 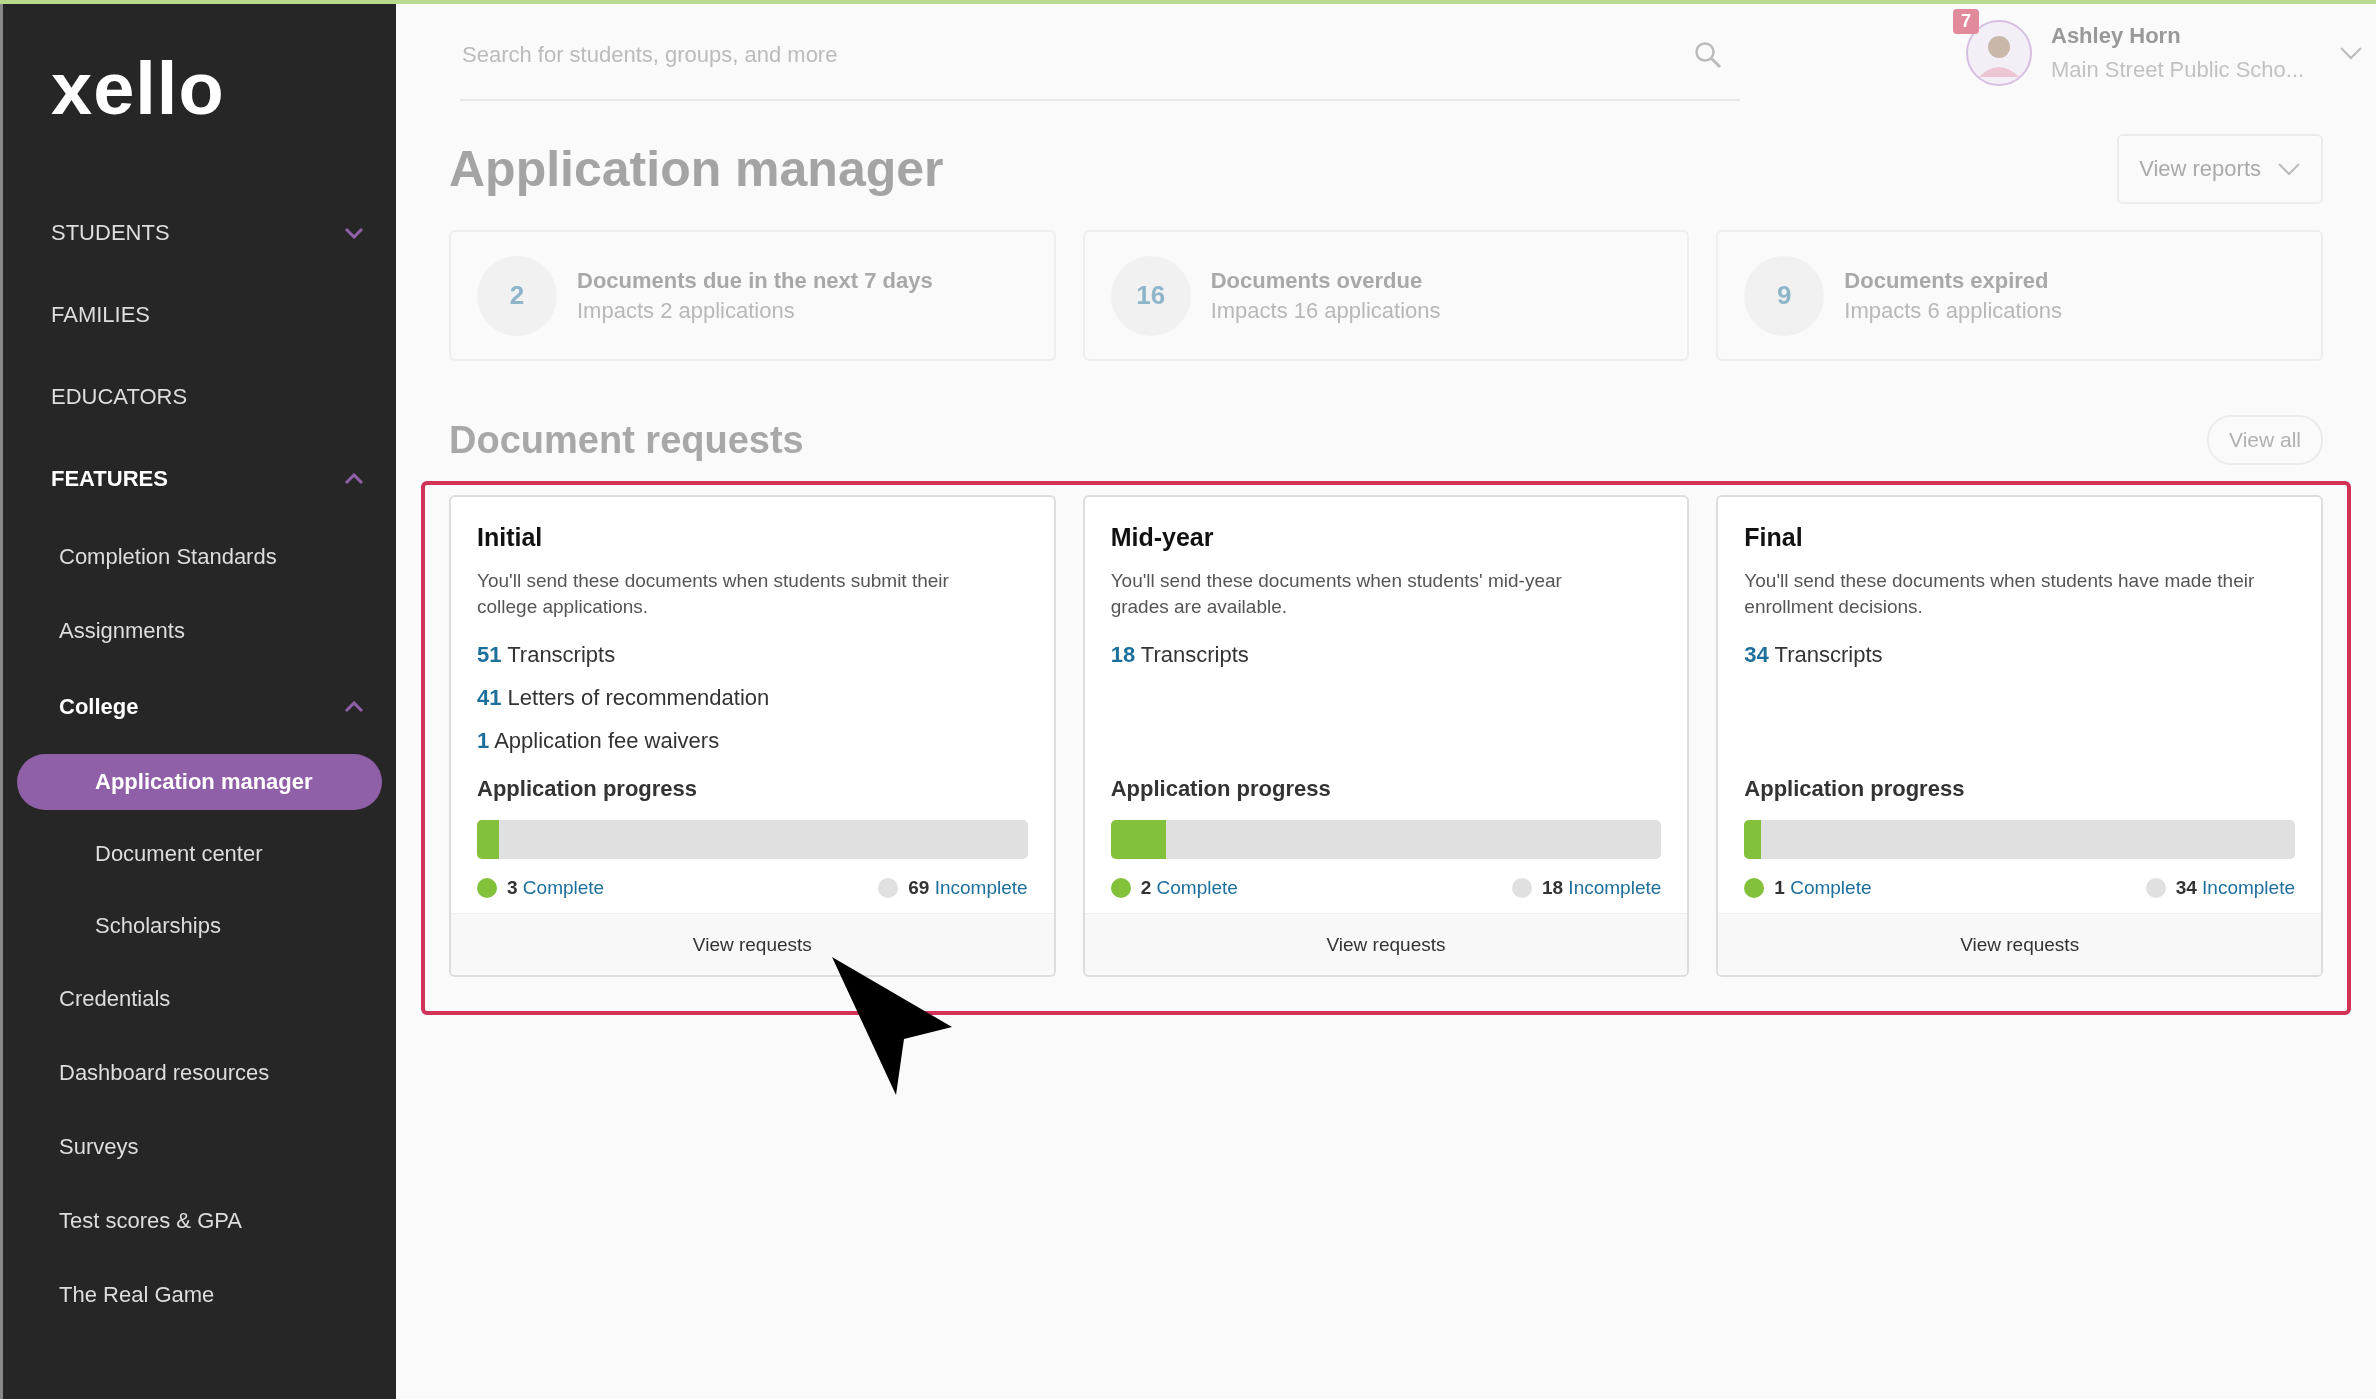 What do you see at coordinates (199, 782) in the screenshot?
I see `nav-item: Application manager` at bounding box center [199, 782].